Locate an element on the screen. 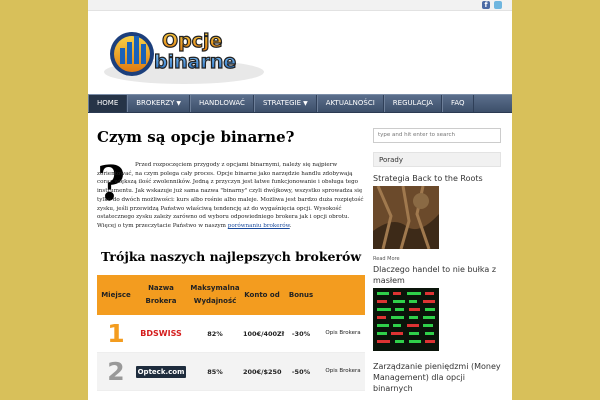 Image resolution: width=600 pixels, height=400 pixels. nav-faq: FAQ is located at coordinates (457, 103).